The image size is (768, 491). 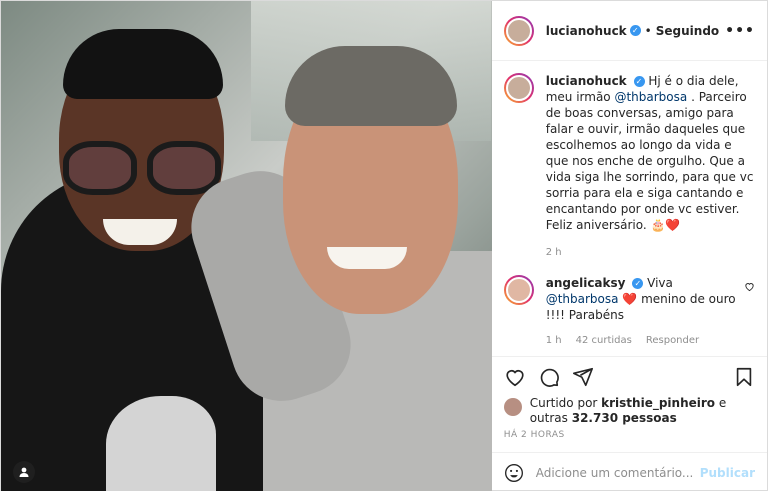 What do you see at coordinates (515, 377) in the screenshot?
I see `heart-icon` at bounding box center [515, 377].